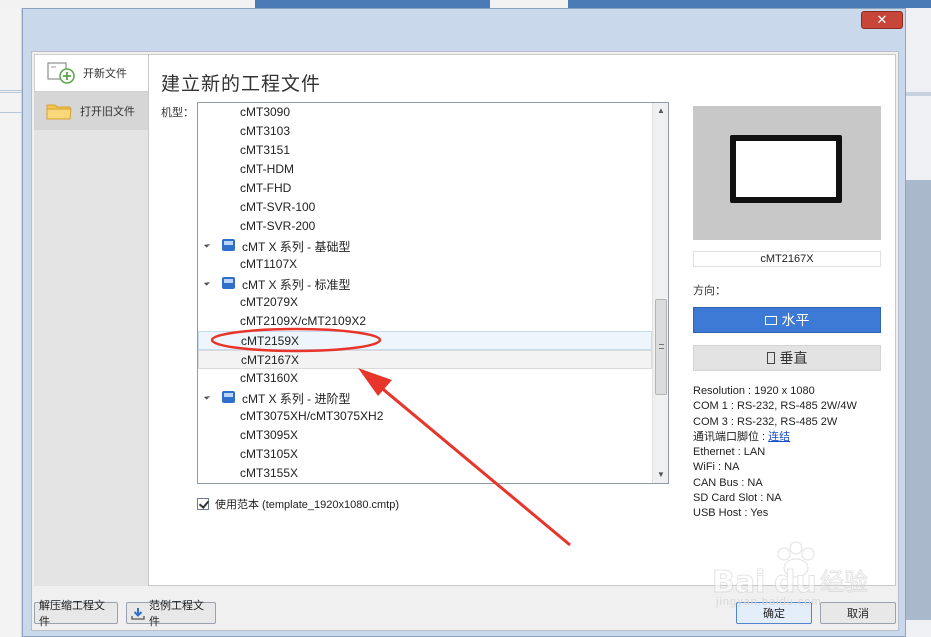  Describe the element at coordinates (425, 416) in the screenshot. I see `tree-model-row: cMT3075XH/cMT3075XH2` at that location.